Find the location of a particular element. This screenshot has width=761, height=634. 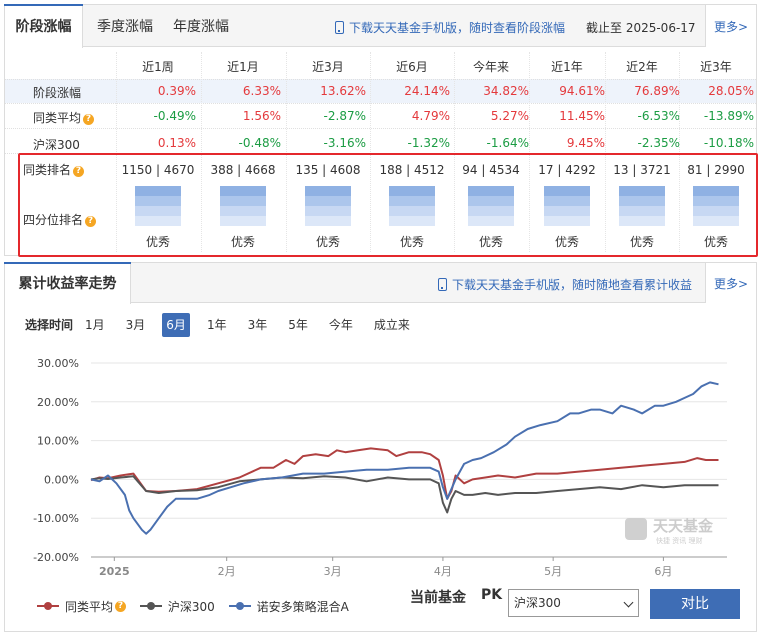

pk-select: 沪深300 is located at coordinates (573, 603).